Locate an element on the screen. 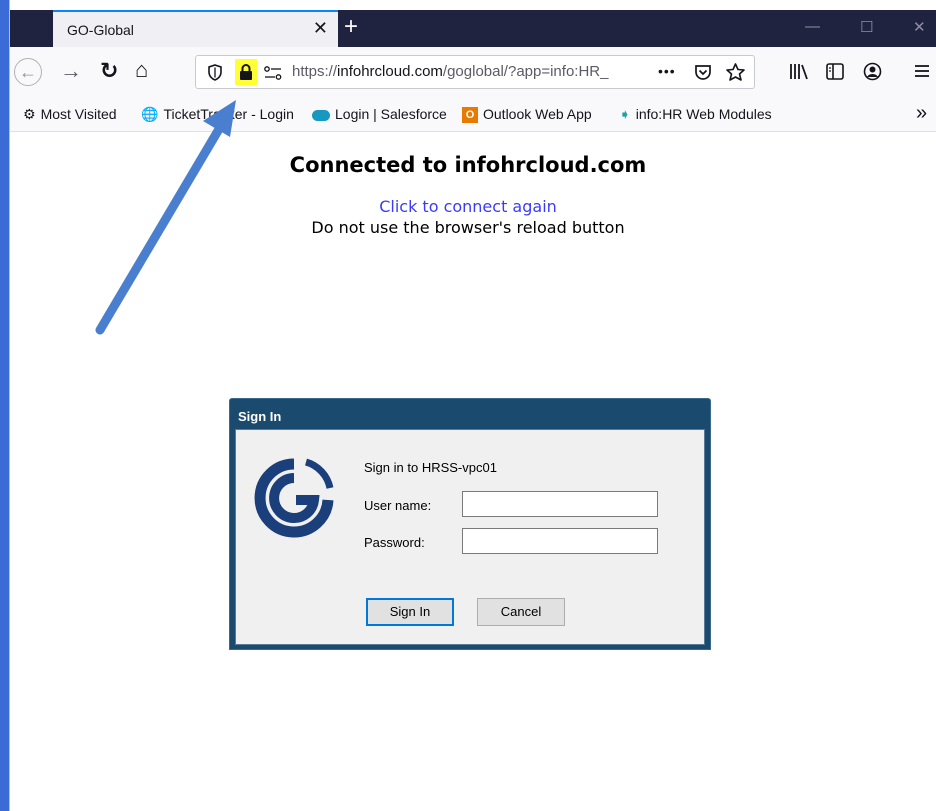 The image size is (936, 811). password-label: Password: is located at coordinates (394, 542).